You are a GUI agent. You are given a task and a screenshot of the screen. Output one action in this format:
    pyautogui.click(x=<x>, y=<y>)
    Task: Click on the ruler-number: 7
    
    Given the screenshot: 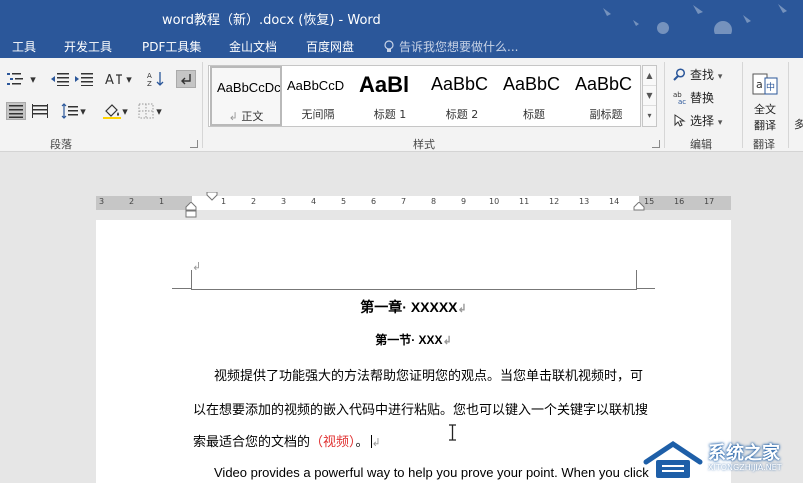 What is the action you would take?
    pyautogui.click(x=404, y=201)
    